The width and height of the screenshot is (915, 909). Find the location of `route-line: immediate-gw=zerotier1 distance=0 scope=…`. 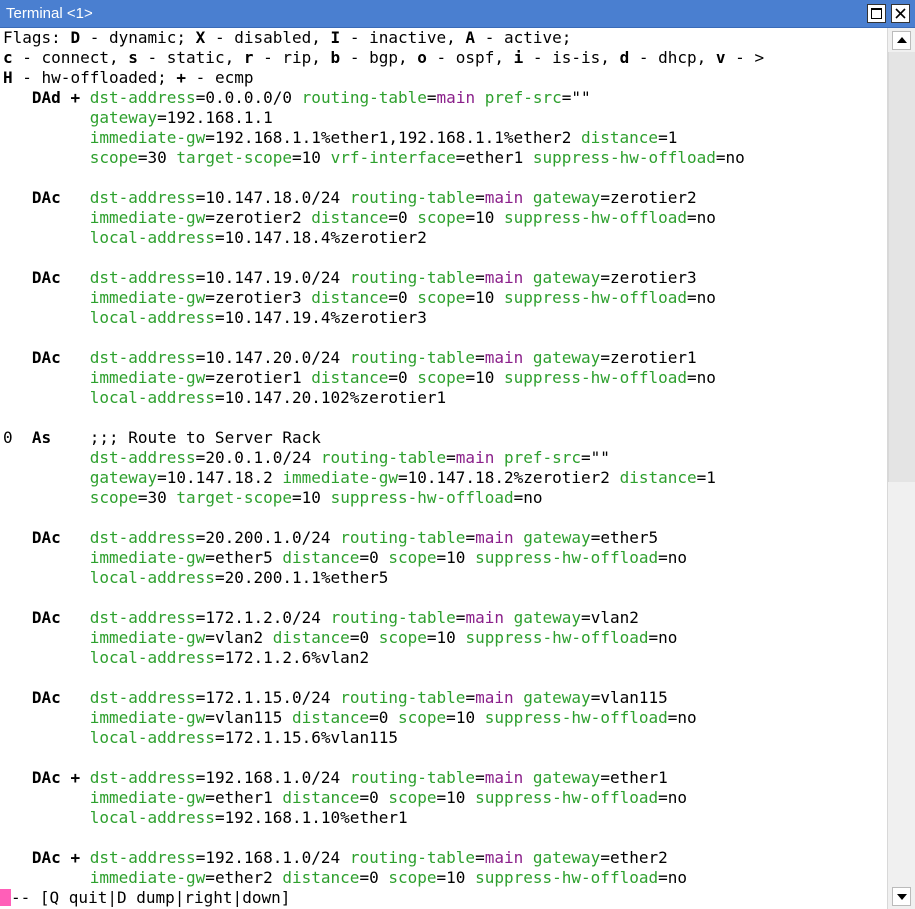

route-line: immediate-gw=zerotier1 distance=0 scope=… is located at coordinates (402, 377).